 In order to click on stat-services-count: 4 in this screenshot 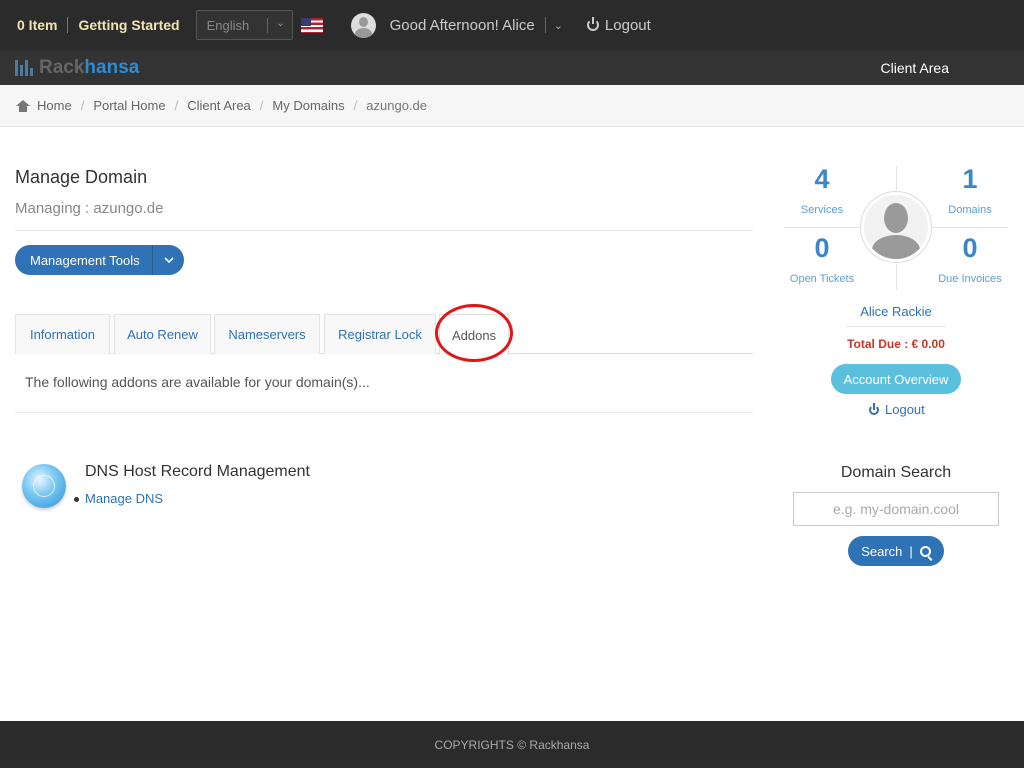, I will do `click(822, 179)`.